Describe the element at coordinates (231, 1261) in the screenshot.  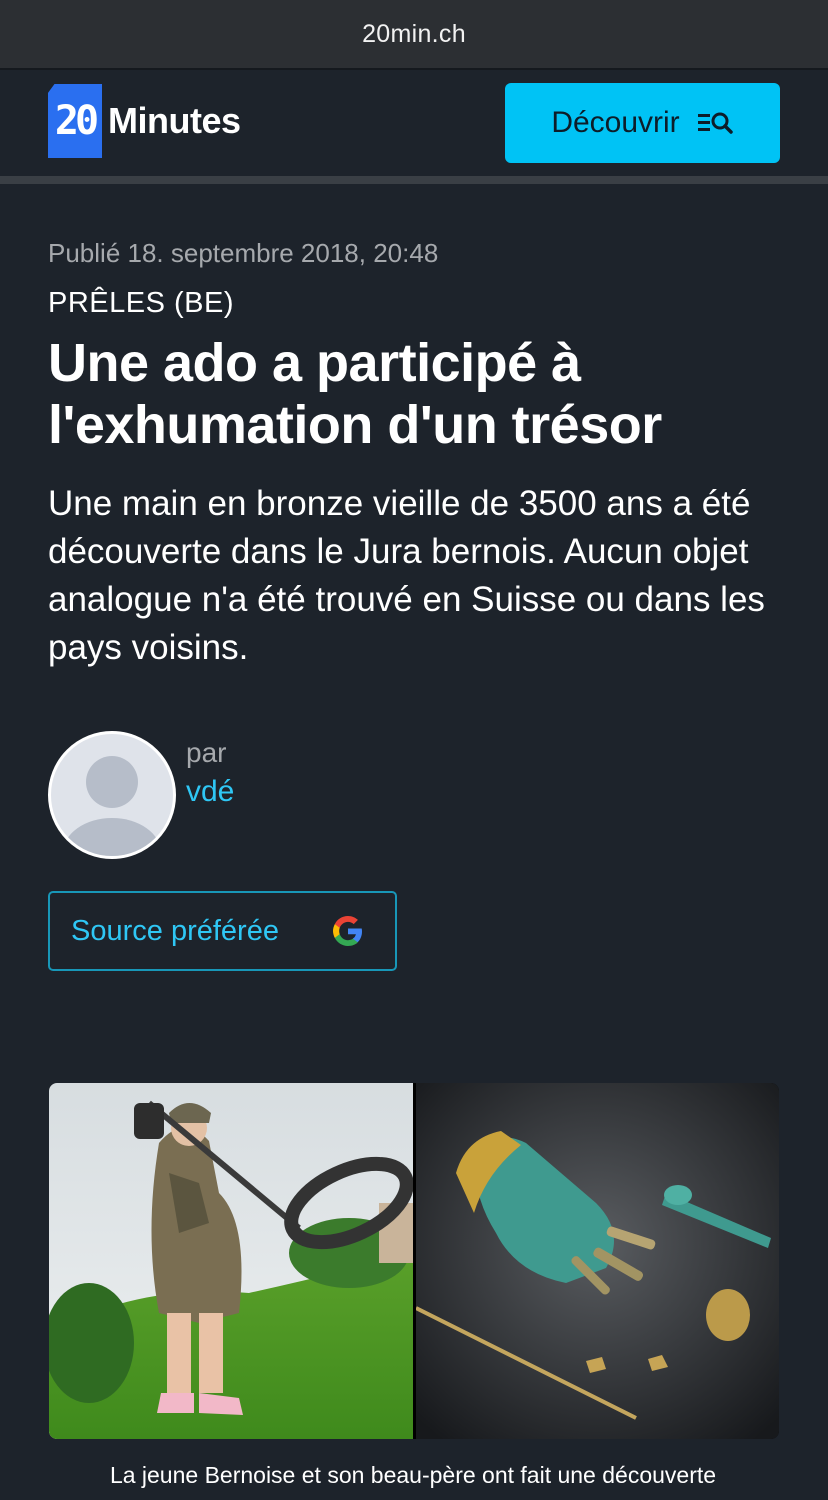
I see `photo-girl-metal-detector` at that location.